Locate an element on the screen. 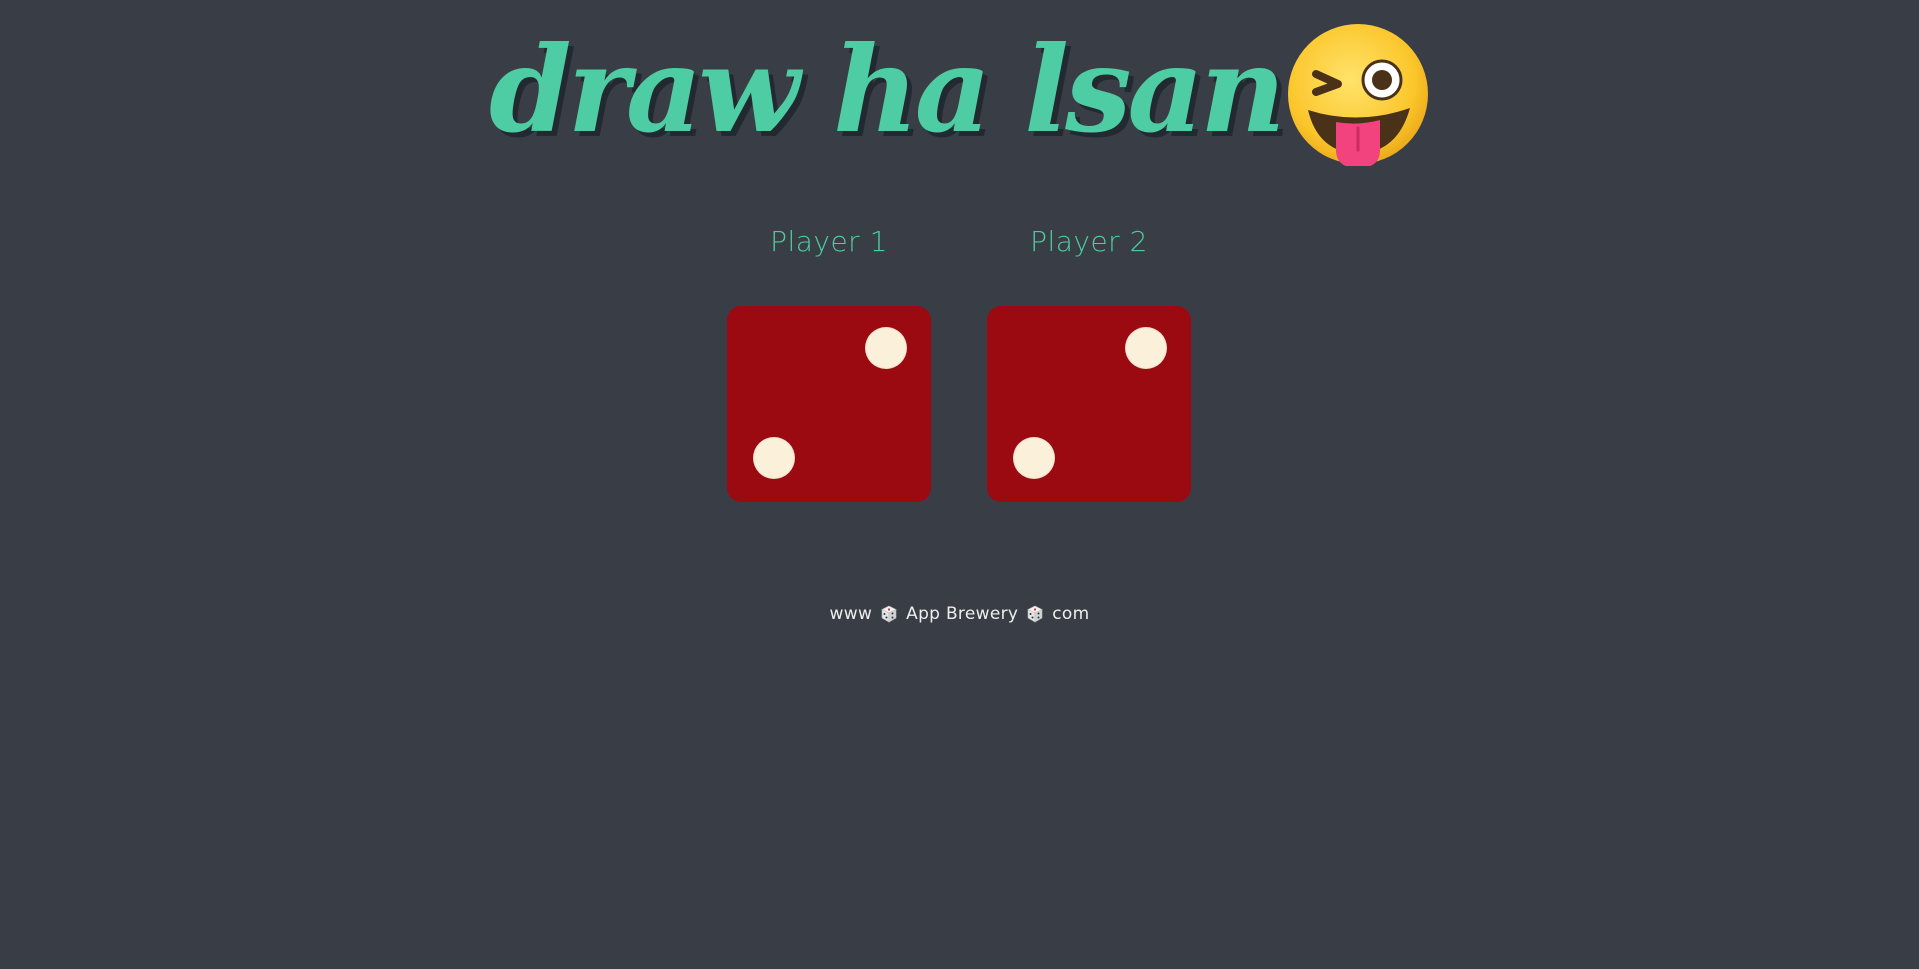 Image resolution: width=1919 pixels, height=969 pixels. player-1-label: Player 1 is located at coordinates (829, 241).